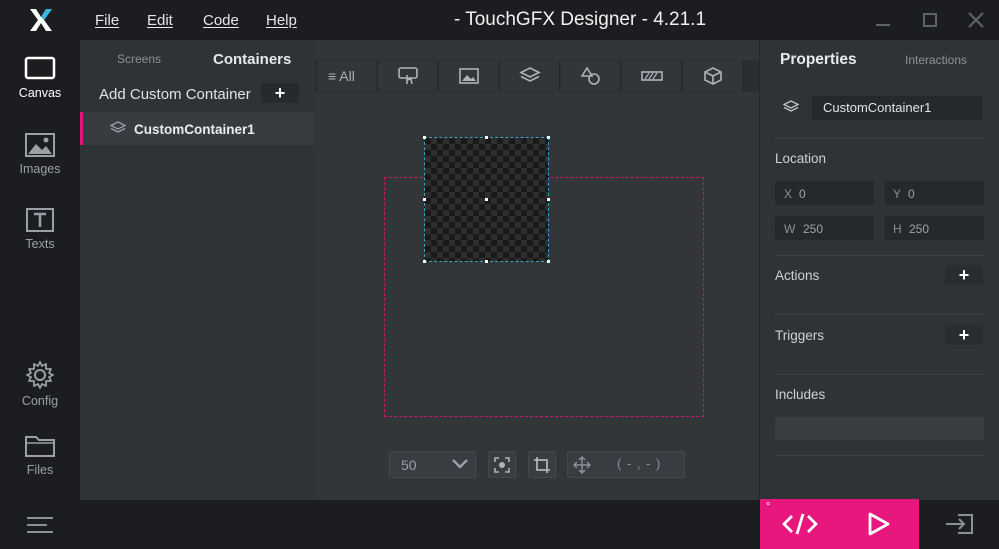  Describe the element at coordinates (877, 107) in the screenshot. I see `container-name-value: CustomContainer1` at that location.